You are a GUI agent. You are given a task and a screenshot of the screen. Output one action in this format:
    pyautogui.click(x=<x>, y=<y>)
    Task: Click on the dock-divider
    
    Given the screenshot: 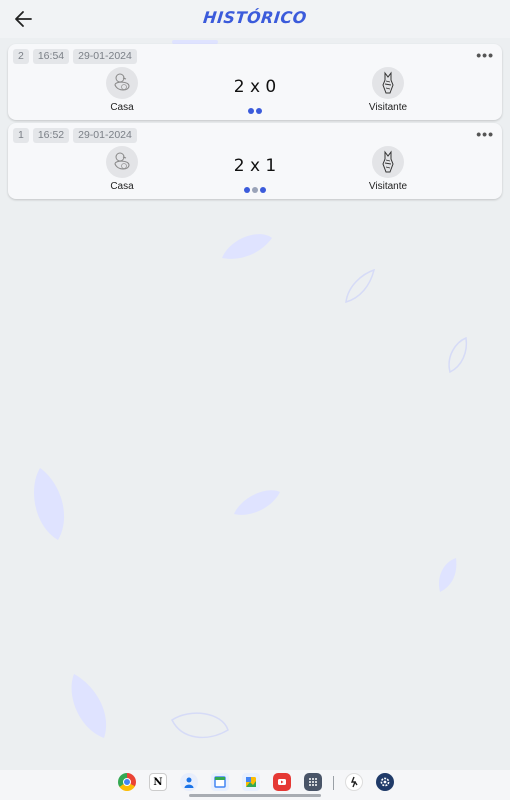 What is the action you would take?
    pyautogui.click(x=333, y=783)
    